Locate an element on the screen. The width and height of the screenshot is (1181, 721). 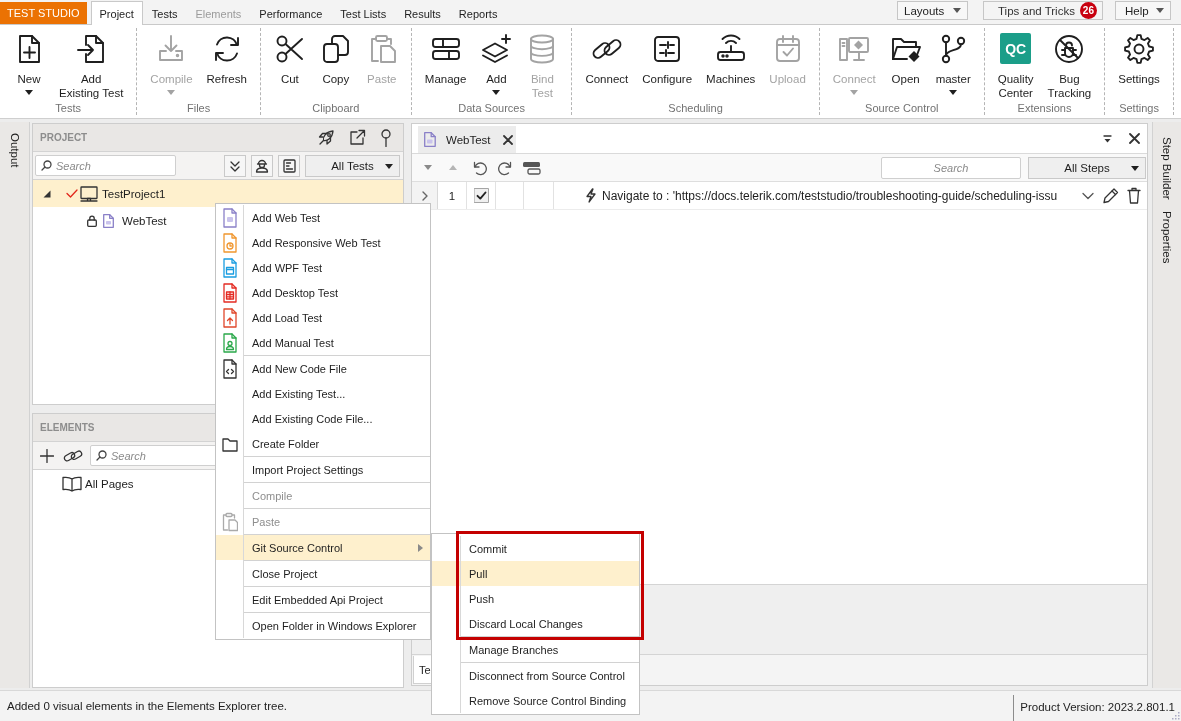
ribbon-group-label: Source Control is located at coordinates (902, 108).